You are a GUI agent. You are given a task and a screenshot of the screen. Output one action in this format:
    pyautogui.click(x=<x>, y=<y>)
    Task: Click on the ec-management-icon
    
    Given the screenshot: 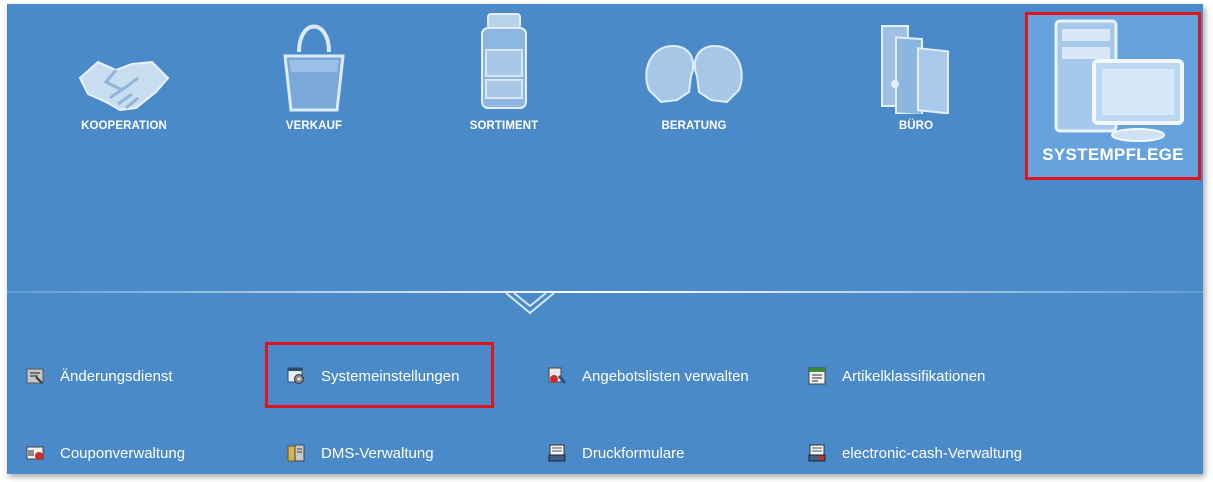 What is the action you would take?
    pyautogui.click(x=817, y=453)
    